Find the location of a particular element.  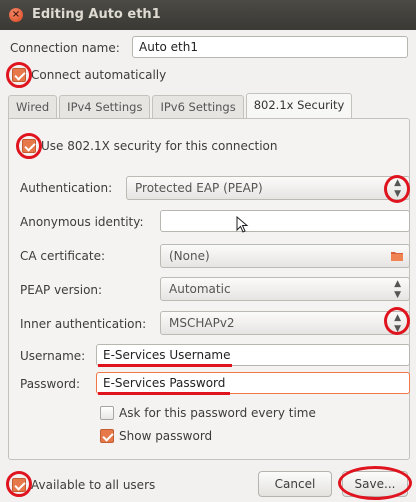

use-8021x-checkbox: Use 802.1X security for this connection is located at coordinates (150, 146).